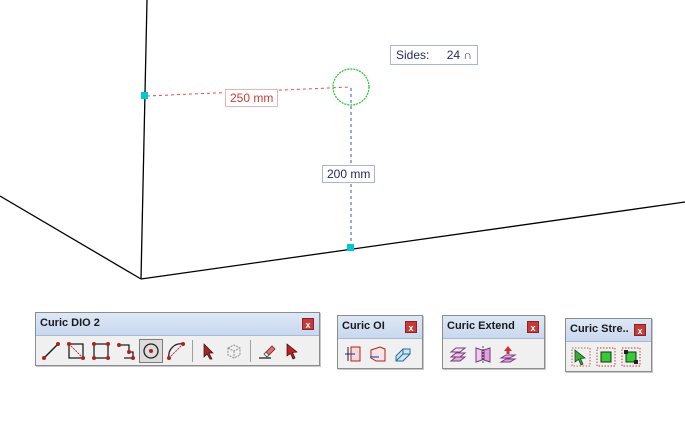 The width and height of the screenshot is (685, 425). I want to click on stretch-select-icon, so click(581, 357).